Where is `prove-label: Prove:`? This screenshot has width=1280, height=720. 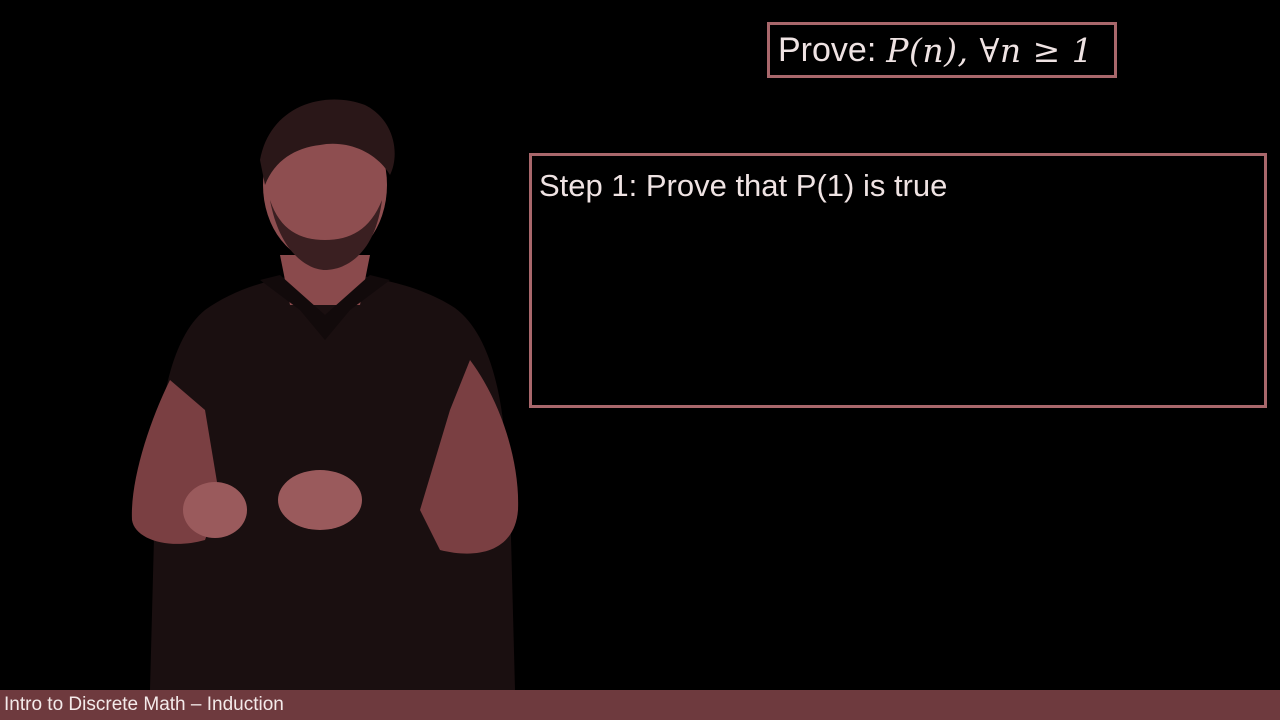 prove-label: Prove: is located at coordinates (827, 49).